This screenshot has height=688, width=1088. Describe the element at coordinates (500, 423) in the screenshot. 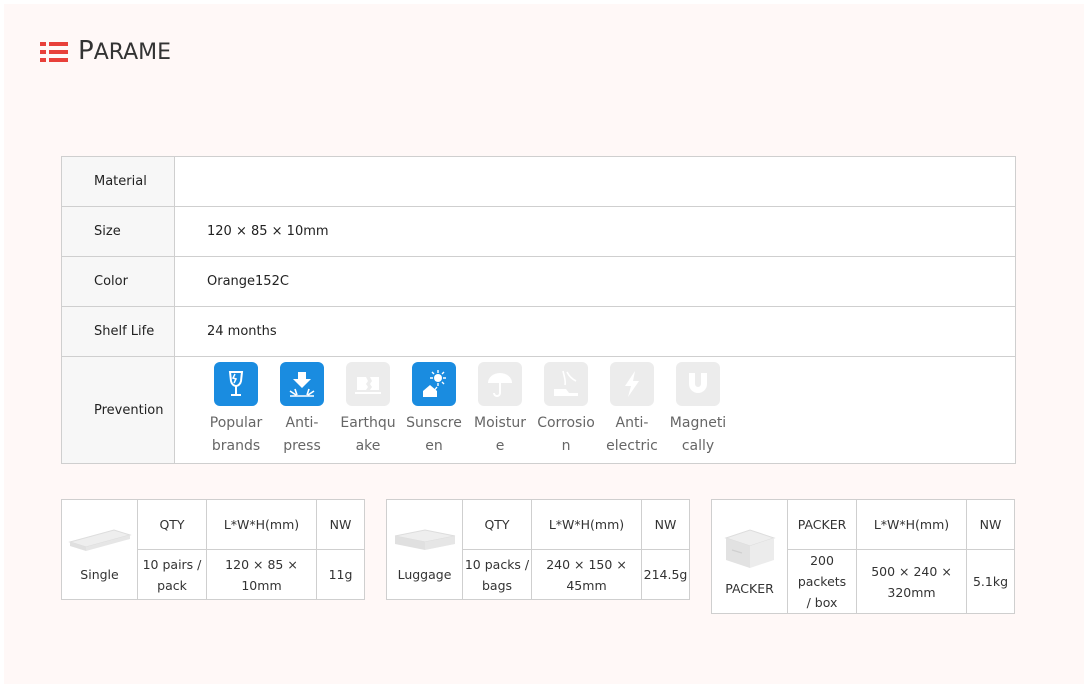

I see `item-label-line: Moistur` at that location.